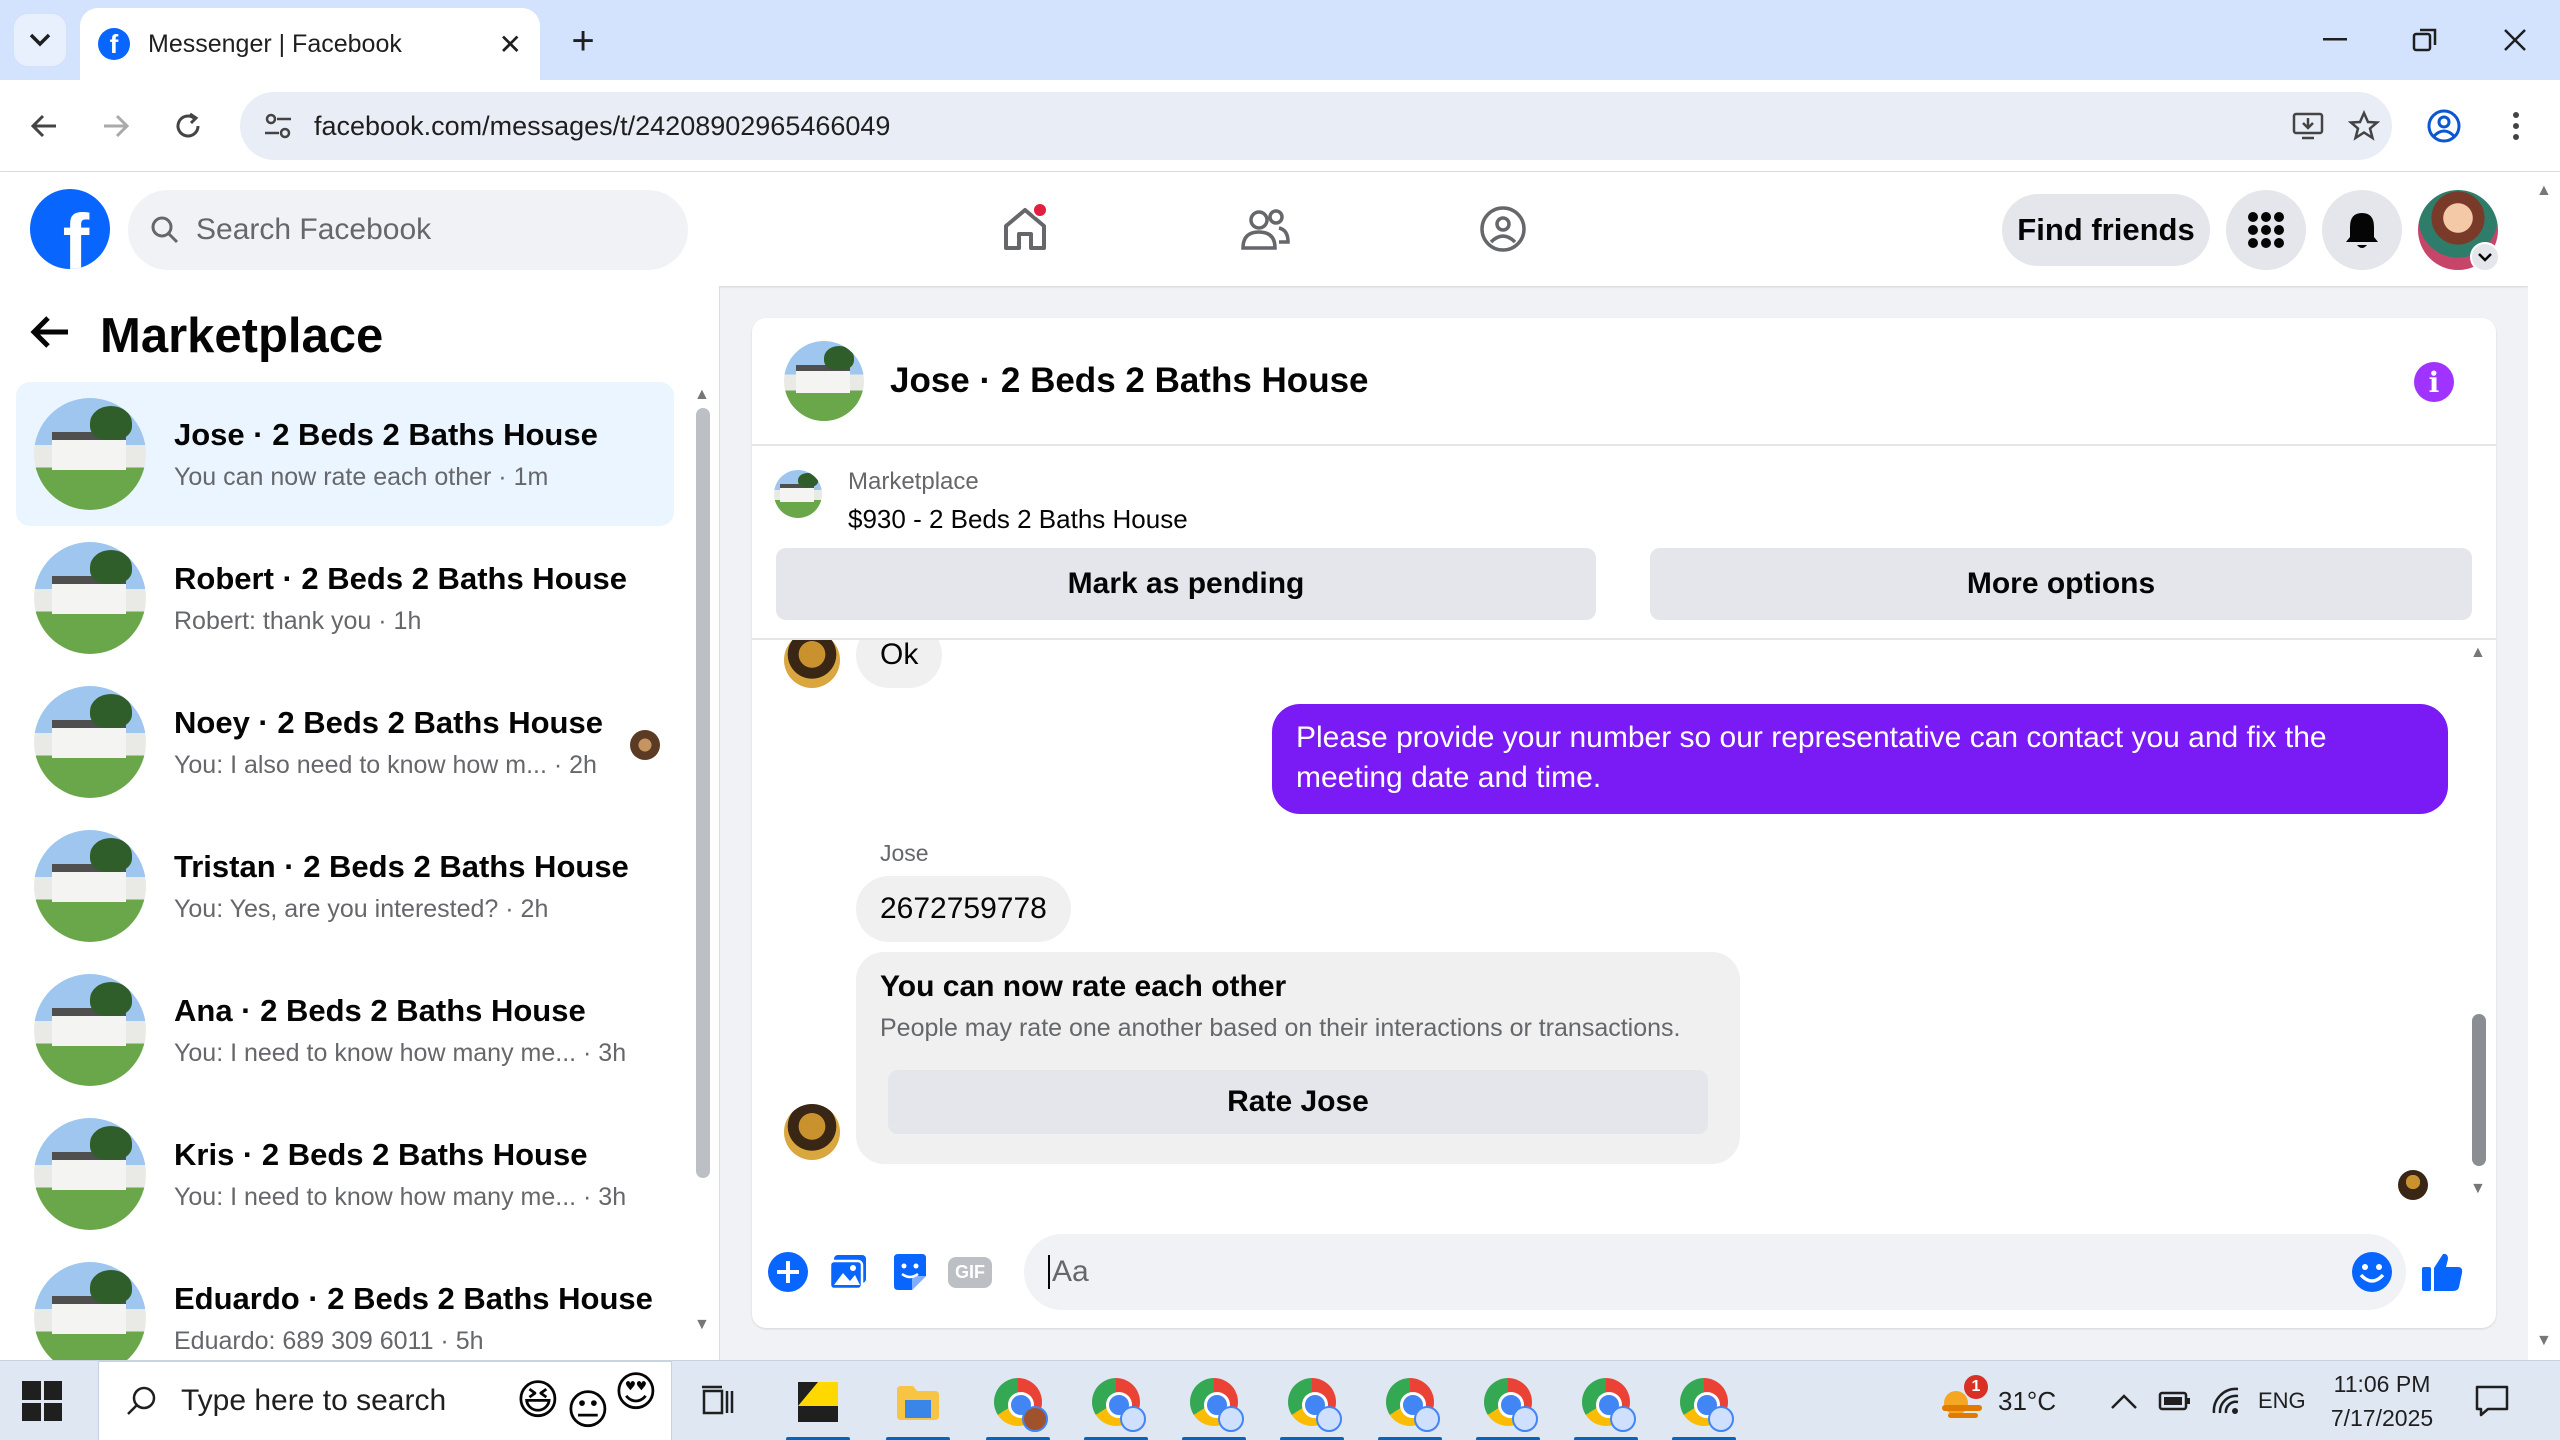 The height and width of the screenshot is (1440, 2560). I want to click on sidebar-header: Marketplace, so click(206, 336).